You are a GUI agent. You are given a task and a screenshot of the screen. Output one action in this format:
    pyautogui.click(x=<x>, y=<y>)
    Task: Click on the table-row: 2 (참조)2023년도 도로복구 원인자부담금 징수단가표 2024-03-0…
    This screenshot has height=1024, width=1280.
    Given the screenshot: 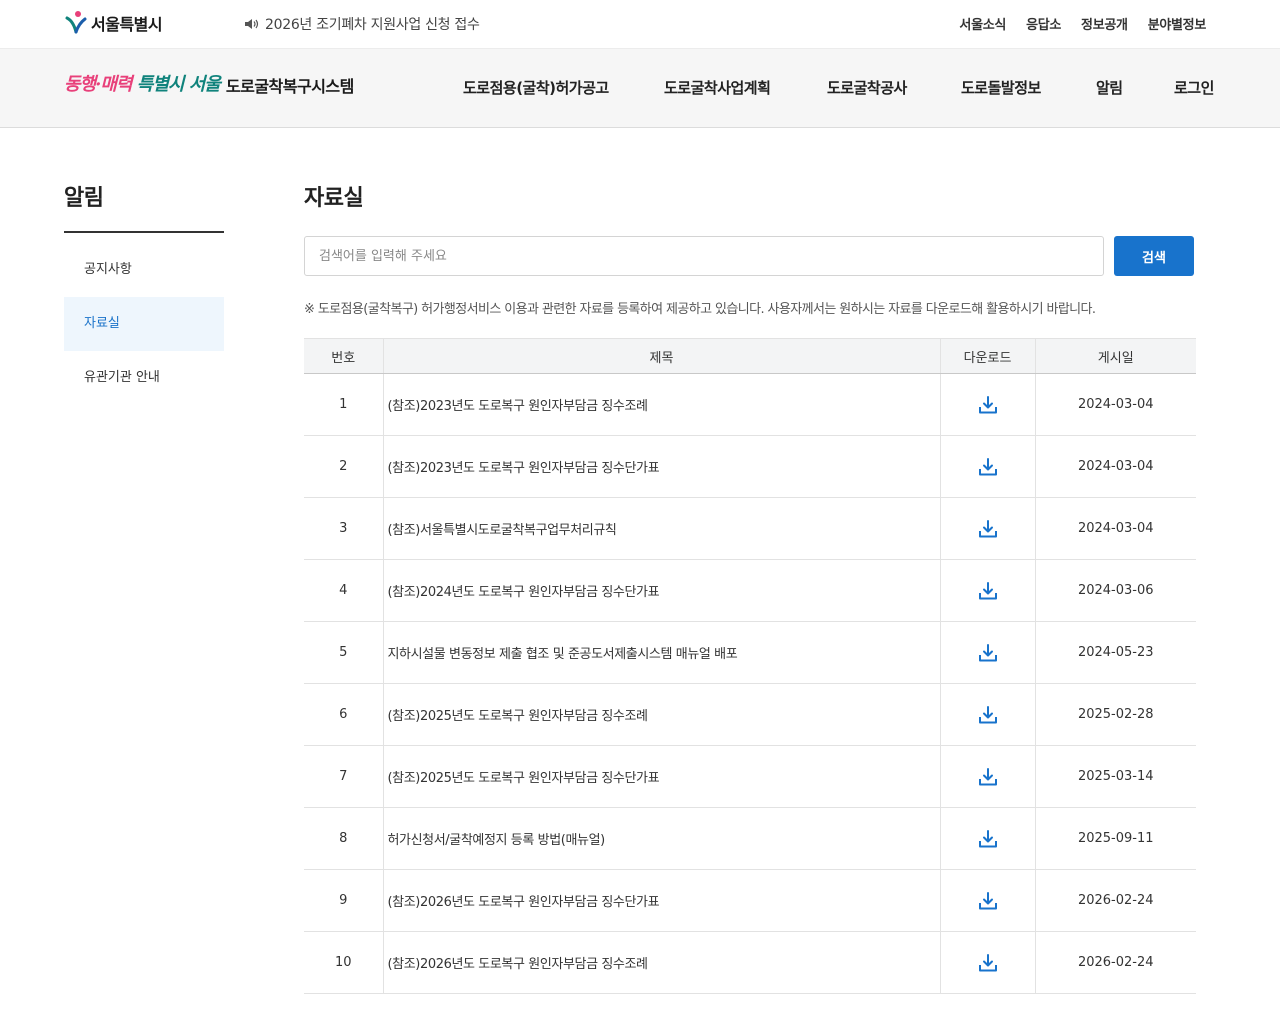 What is the action you would take?
    pyautogui.click(x=750, y=466)
    